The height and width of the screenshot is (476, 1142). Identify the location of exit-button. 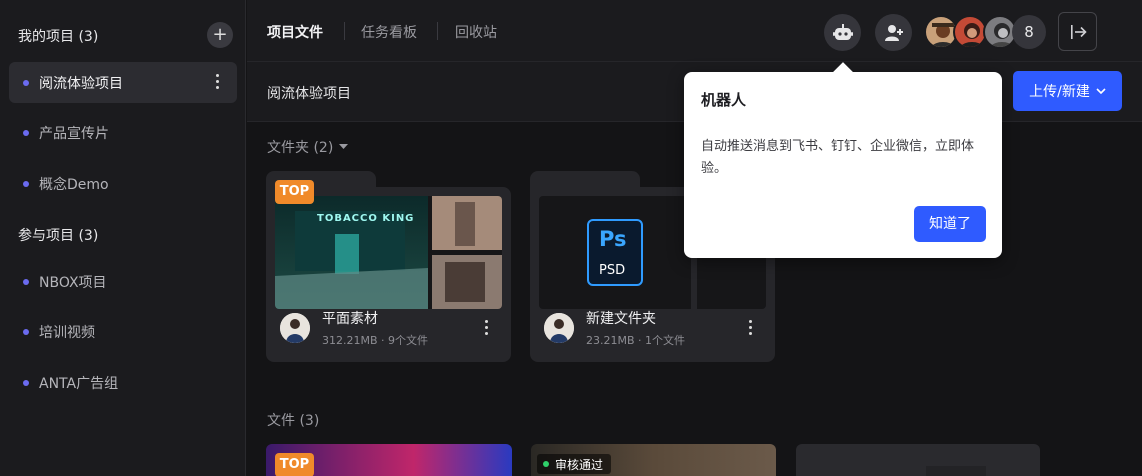
(1077, 31).